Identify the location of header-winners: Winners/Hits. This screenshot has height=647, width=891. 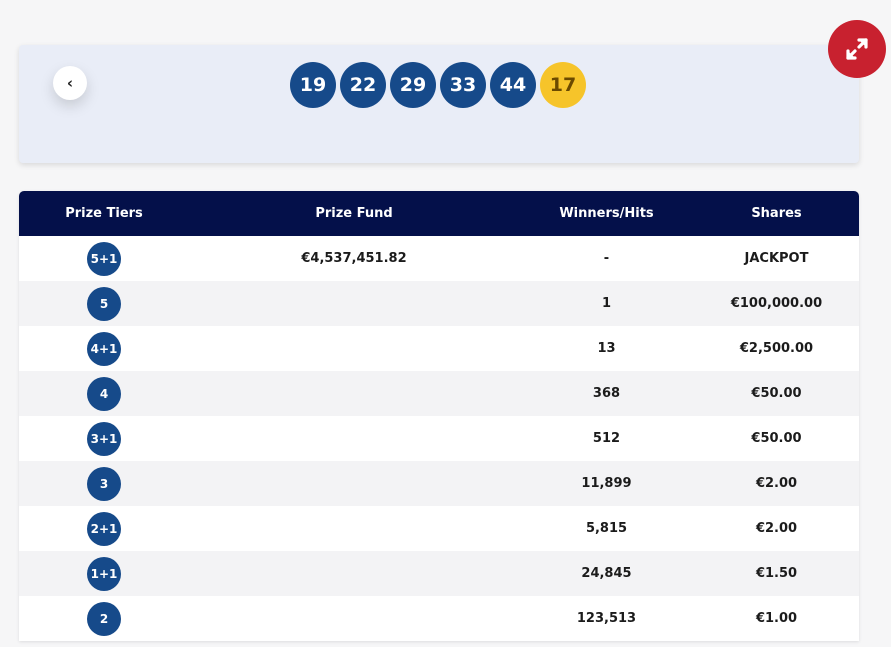
(606, 213).